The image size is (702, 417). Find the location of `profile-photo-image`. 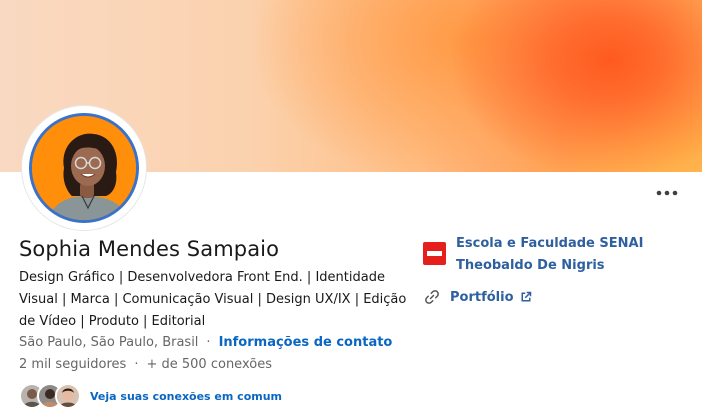

profile-photo-image is located at coordinates (84, 168).